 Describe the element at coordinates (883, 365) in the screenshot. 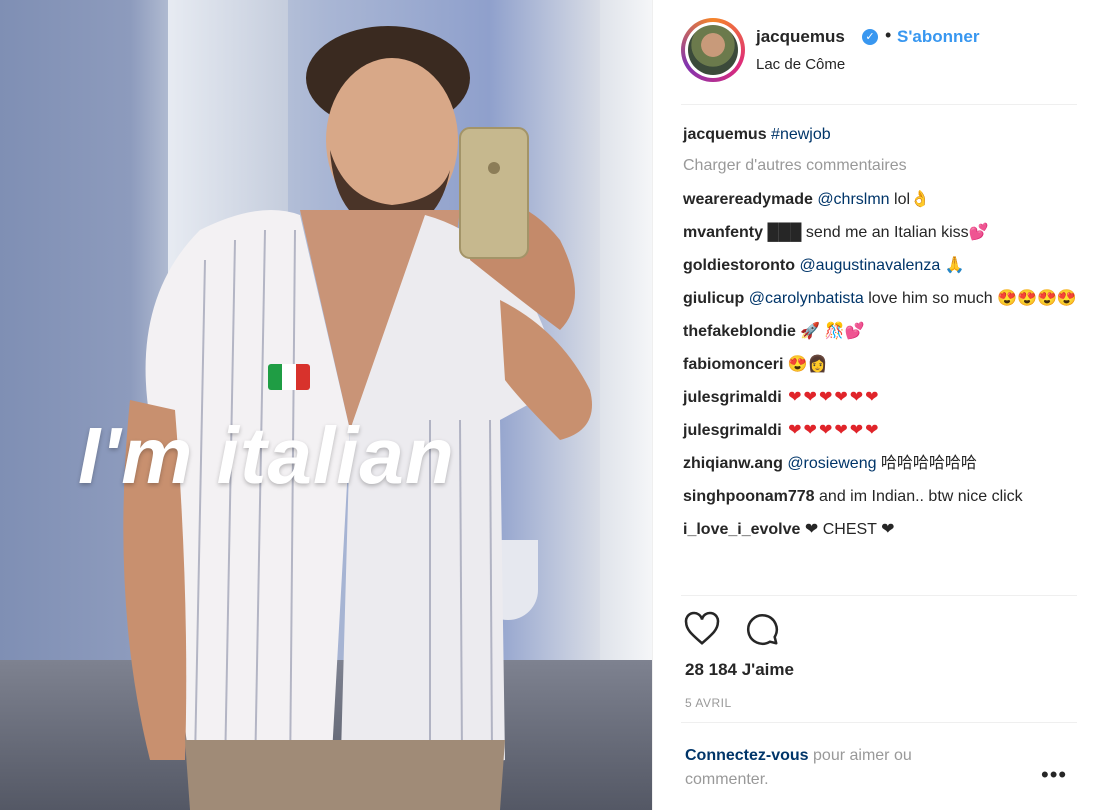

I see `comment-item: fabiomonceri 😍👩` at that location.